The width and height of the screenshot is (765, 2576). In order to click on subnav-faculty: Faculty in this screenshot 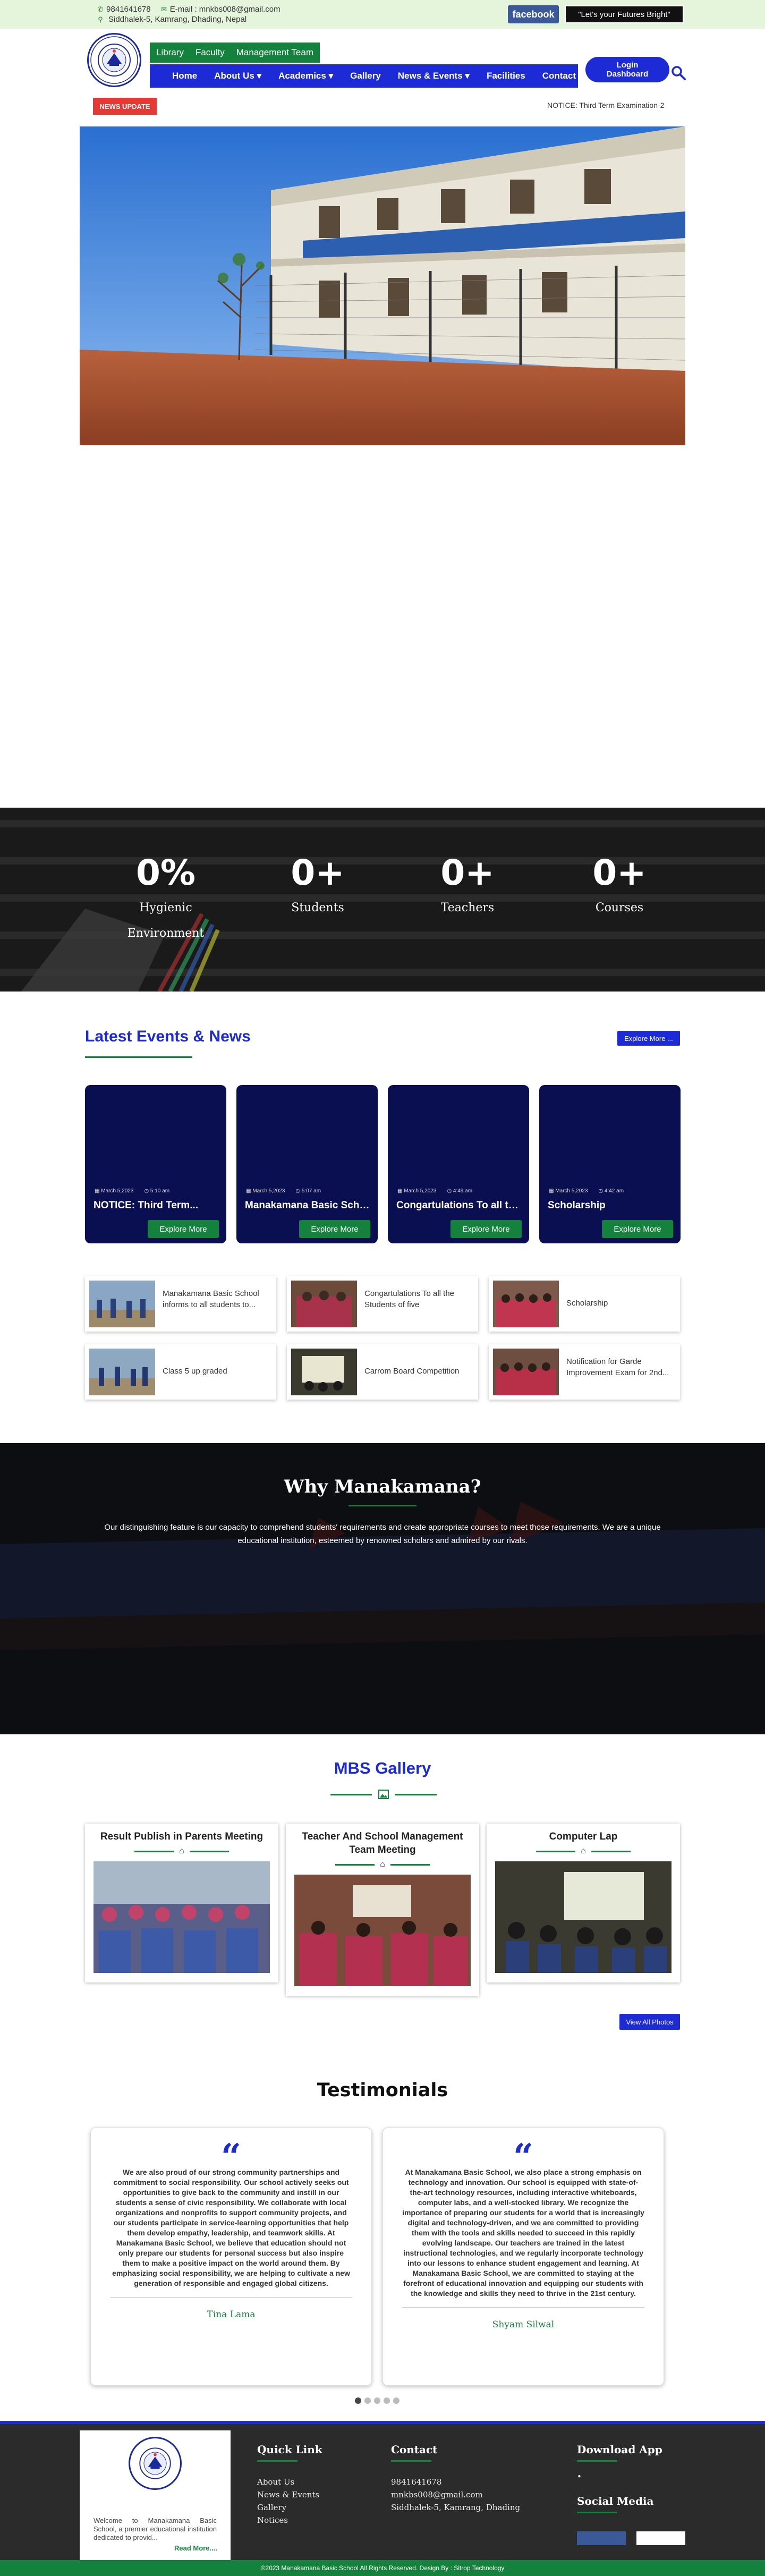, I will do `click(210, 53)`.